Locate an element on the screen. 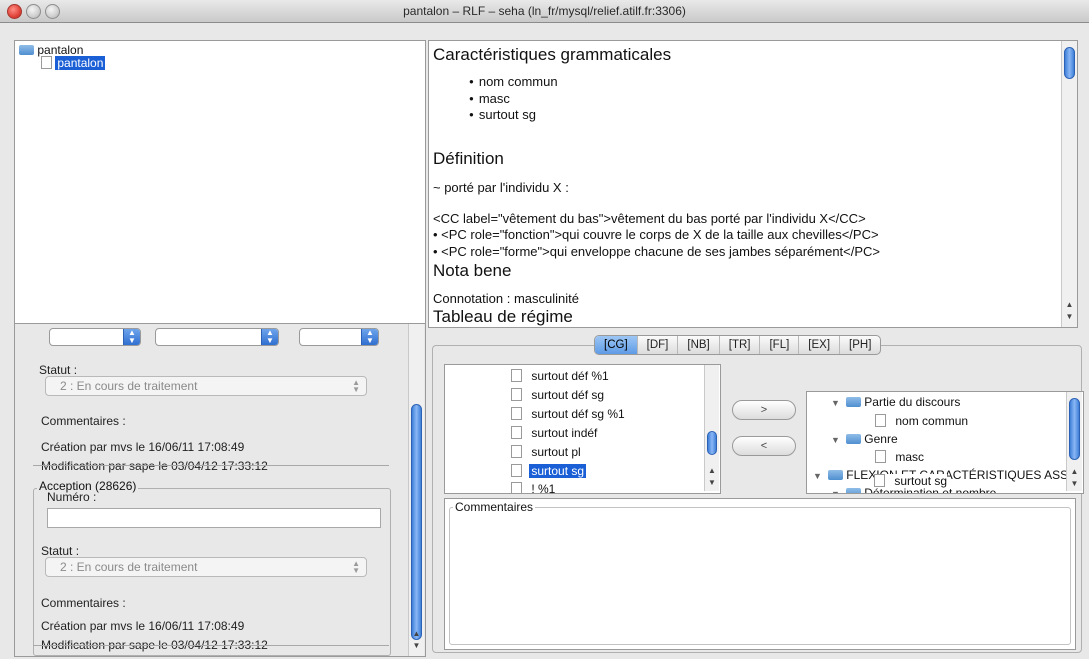 The width and height of the screenshot is (1089, 659). form-scrollbar: ▲ ▼ is located at coordinates (416, 490).